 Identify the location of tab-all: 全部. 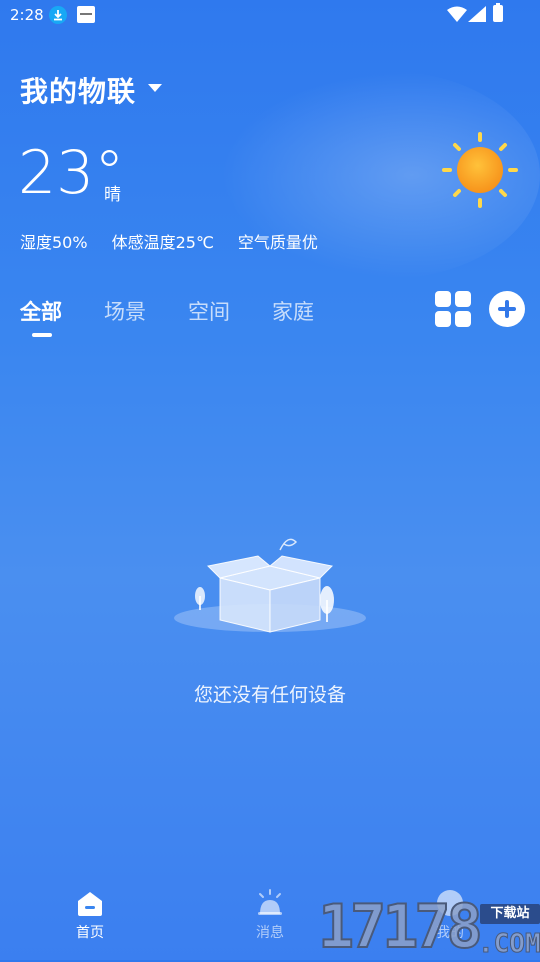
(41, 311).